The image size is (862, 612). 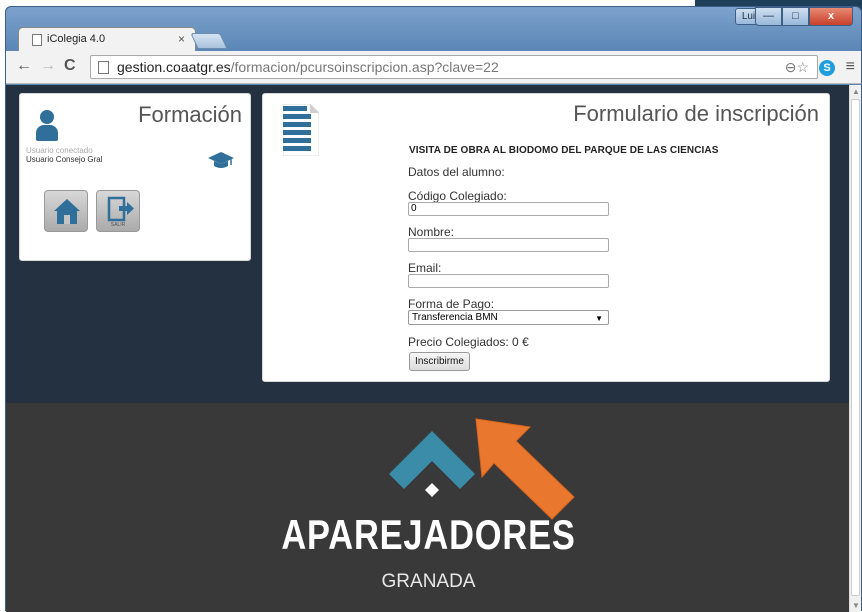 What do you see at coordinates (508, 245) in the screenshot?
I see `nombre-input` at bounding box center [508, 245].